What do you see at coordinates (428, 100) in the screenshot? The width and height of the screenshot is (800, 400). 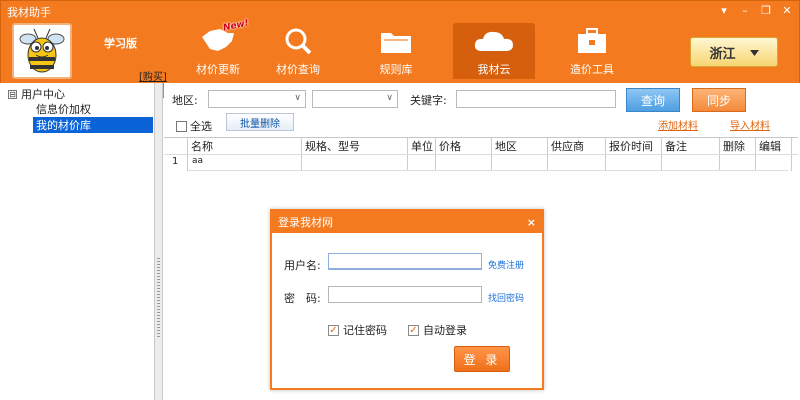 I see `keyword-label: 关键字:` at bounding box center [428, 100].